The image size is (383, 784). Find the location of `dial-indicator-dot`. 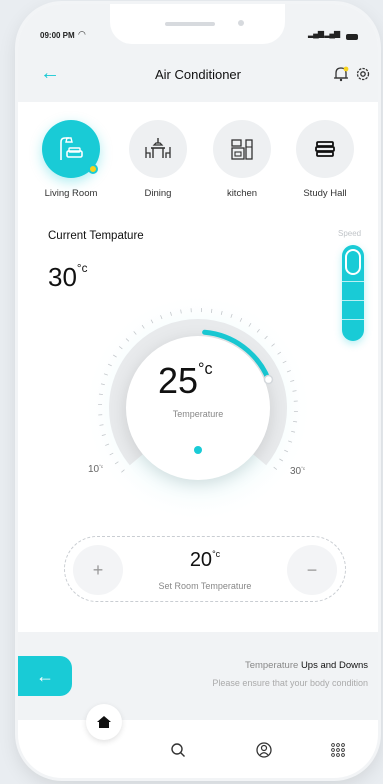

dial-indicator-dot is located at coordinates (198, 450).